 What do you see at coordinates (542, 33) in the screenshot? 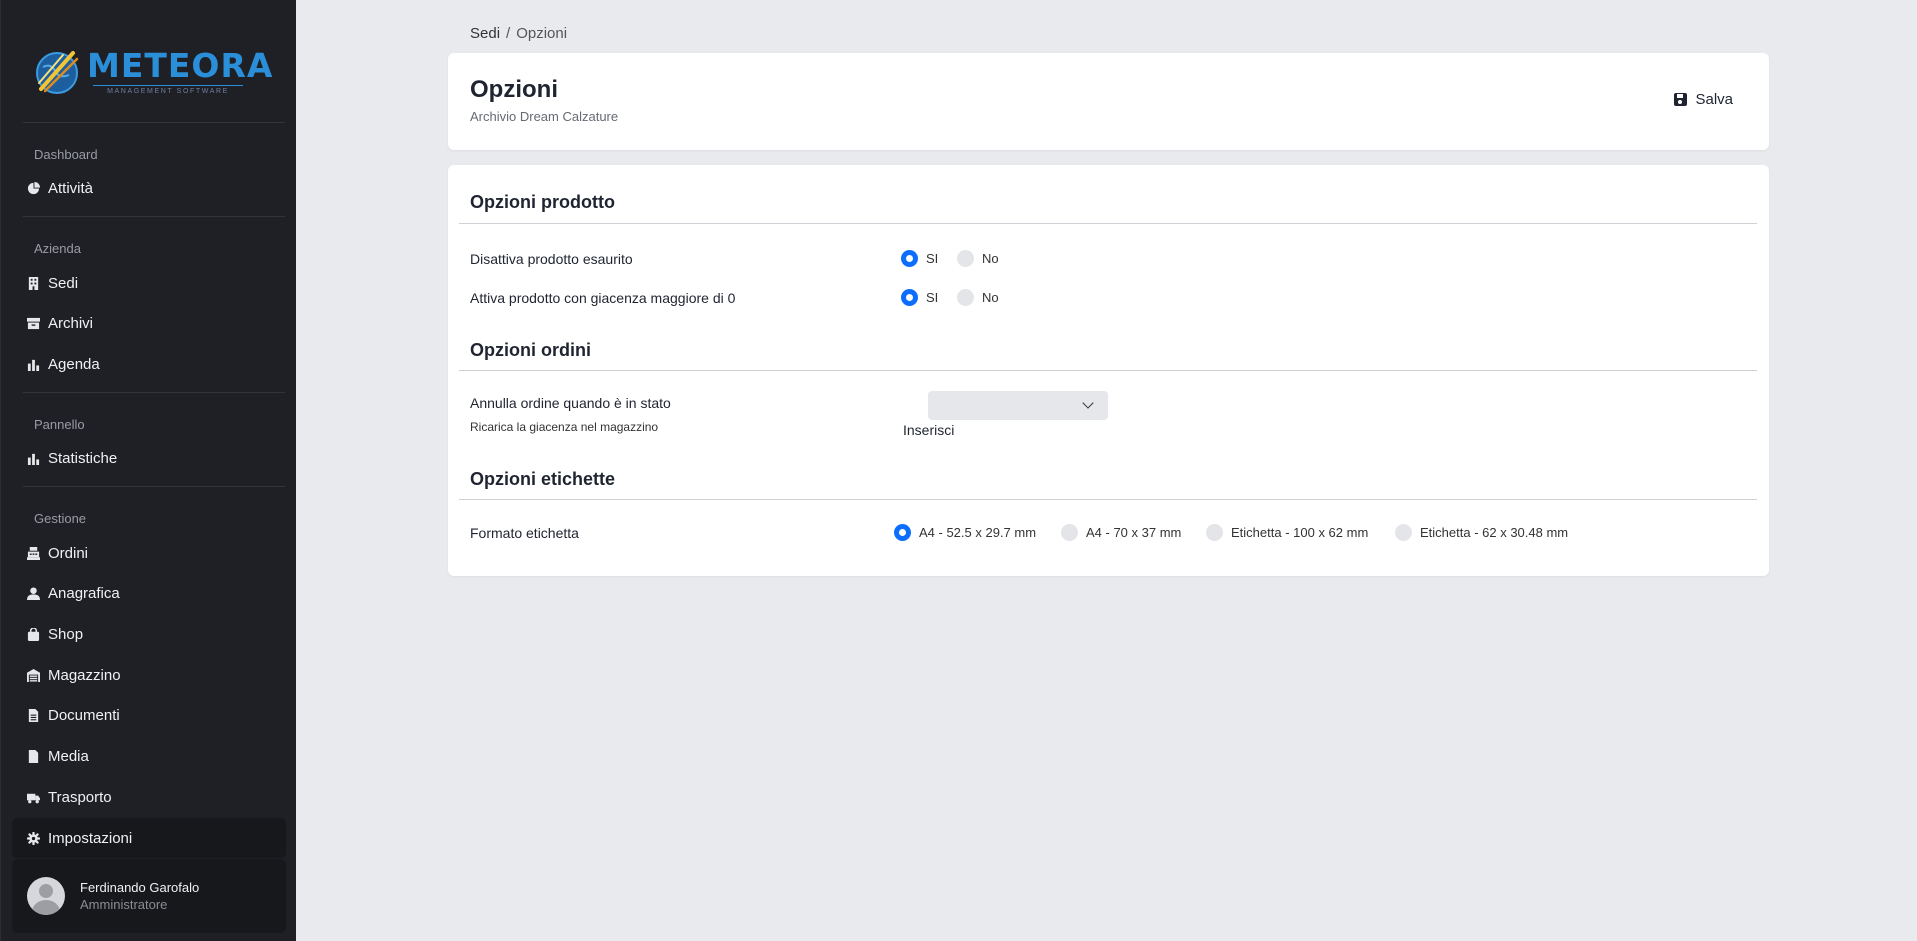
I see `breadcrumb-current: Opzioni` at bounding box center [542, 33].